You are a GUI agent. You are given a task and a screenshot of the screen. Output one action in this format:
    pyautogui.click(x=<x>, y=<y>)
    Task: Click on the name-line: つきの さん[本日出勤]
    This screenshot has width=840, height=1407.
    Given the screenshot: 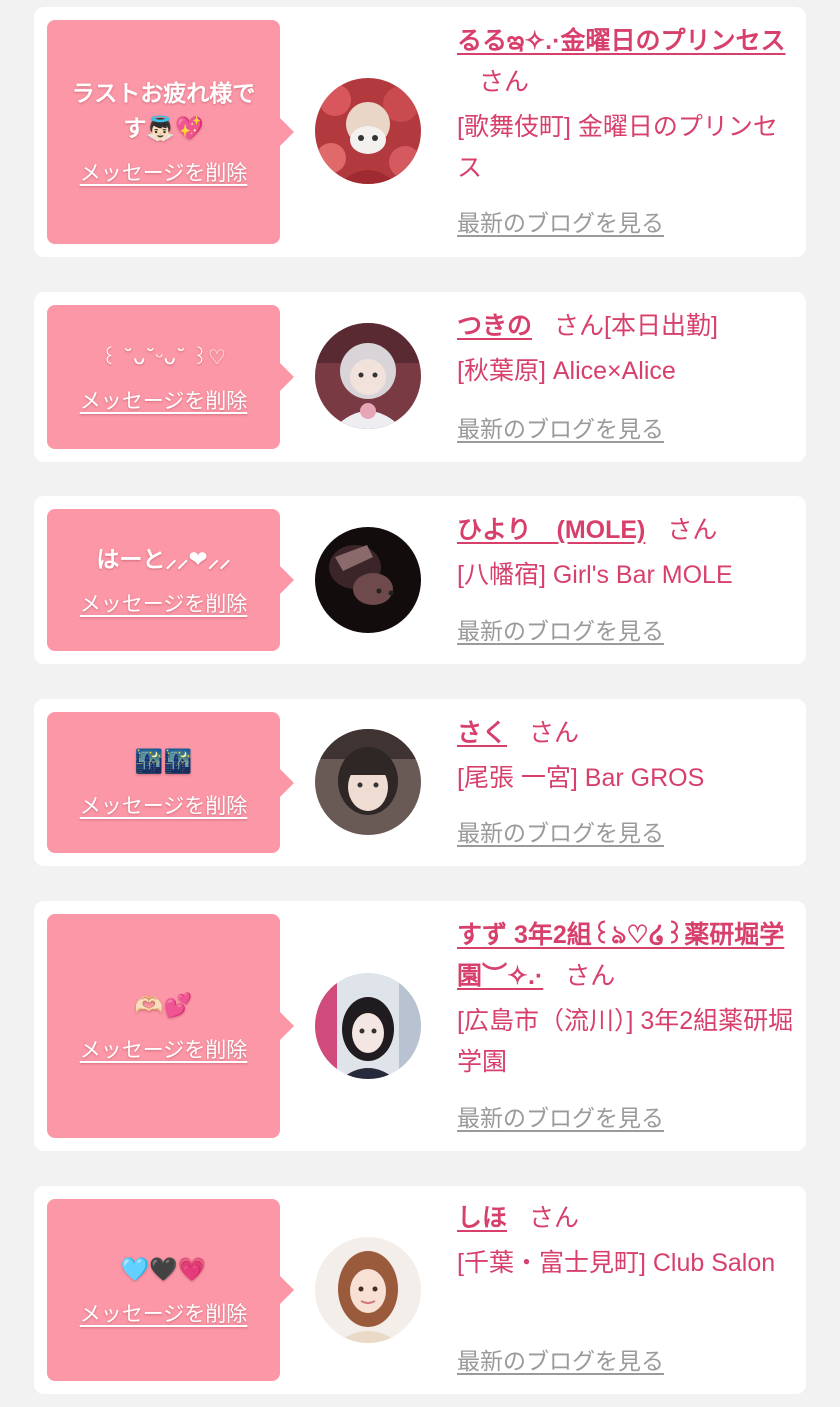 What is the action you would take?
    pyautogui.click(x=626, y=326)
    